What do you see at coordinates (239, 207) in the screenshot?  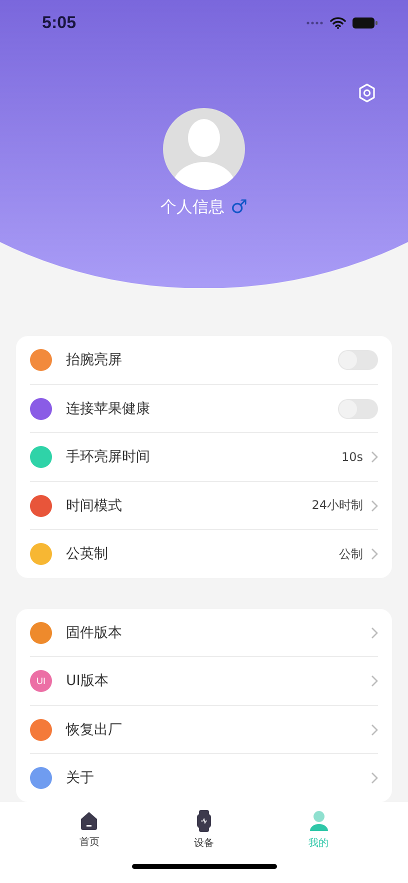 I see `gender-symbol: ♂` at bounding box center [239, 207].